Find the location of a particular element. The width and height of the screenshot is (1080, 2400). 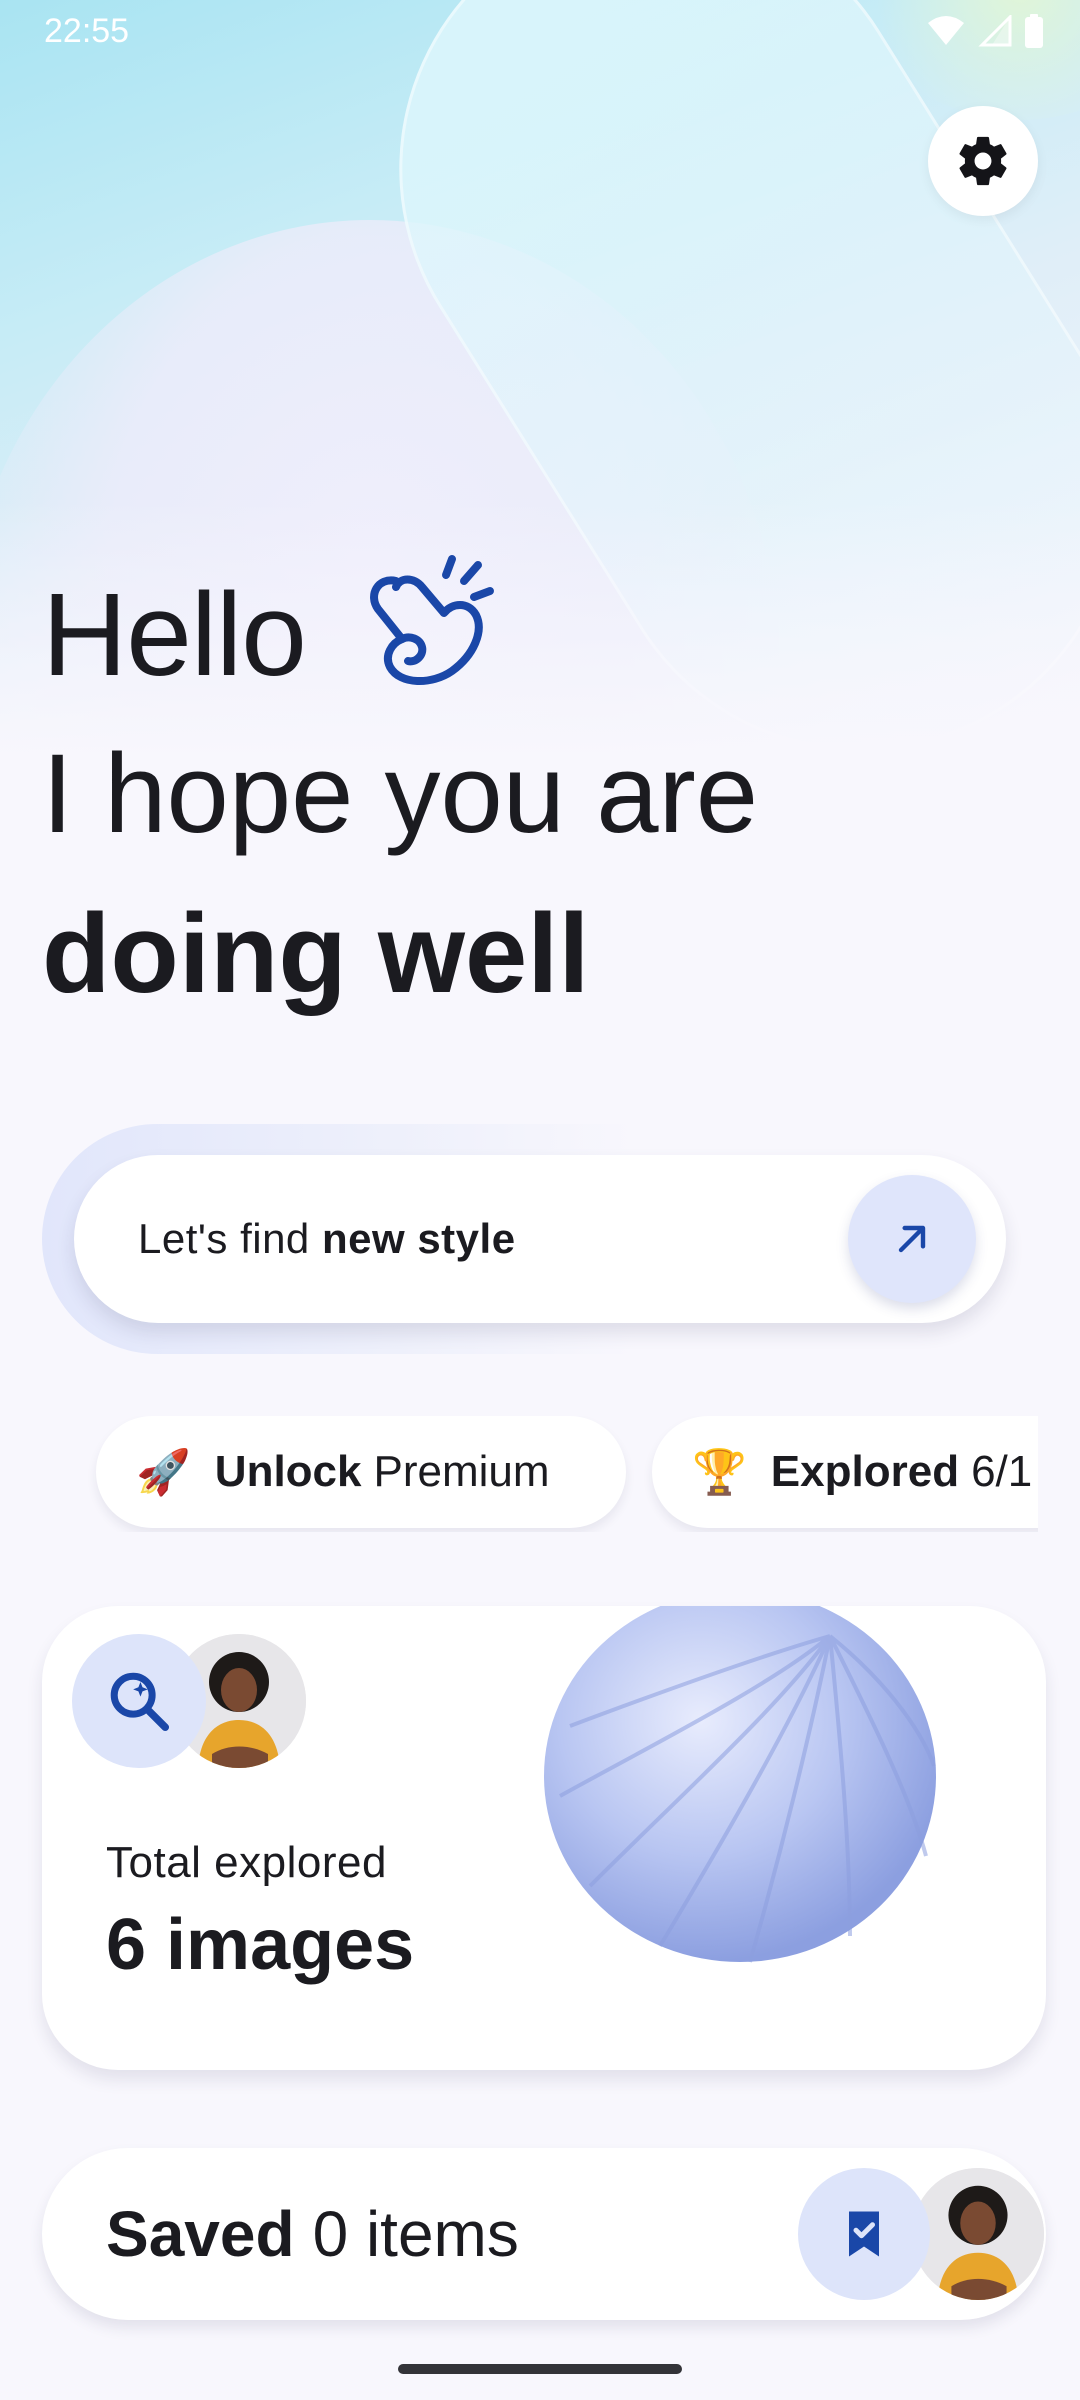

bookmark-check-icon is located at coordinates (864, 2234).